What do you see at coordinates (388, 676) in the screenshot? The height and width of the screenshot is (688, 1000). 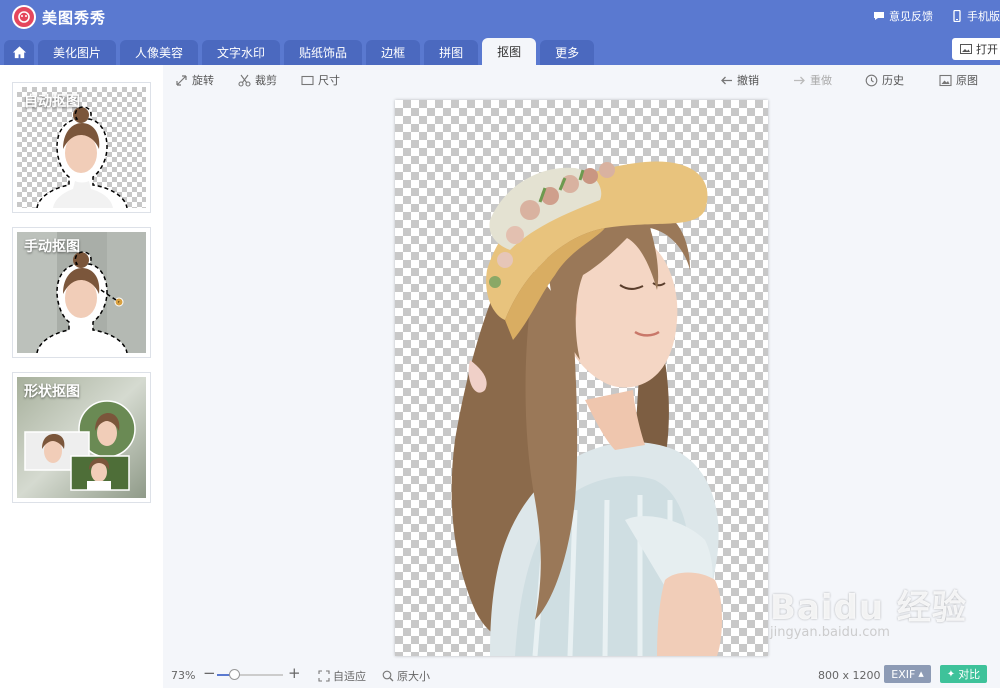 I see `magnifier-icon` at bounding box center [388, 676].